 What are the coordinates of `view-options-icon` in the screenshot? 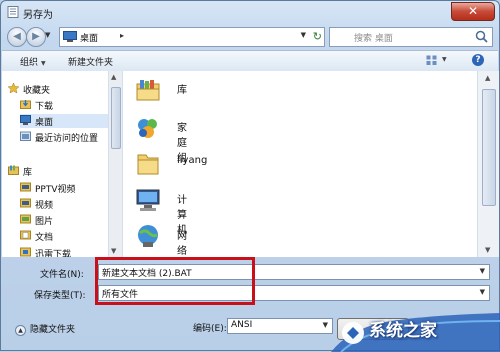 It's located at (432, 60).